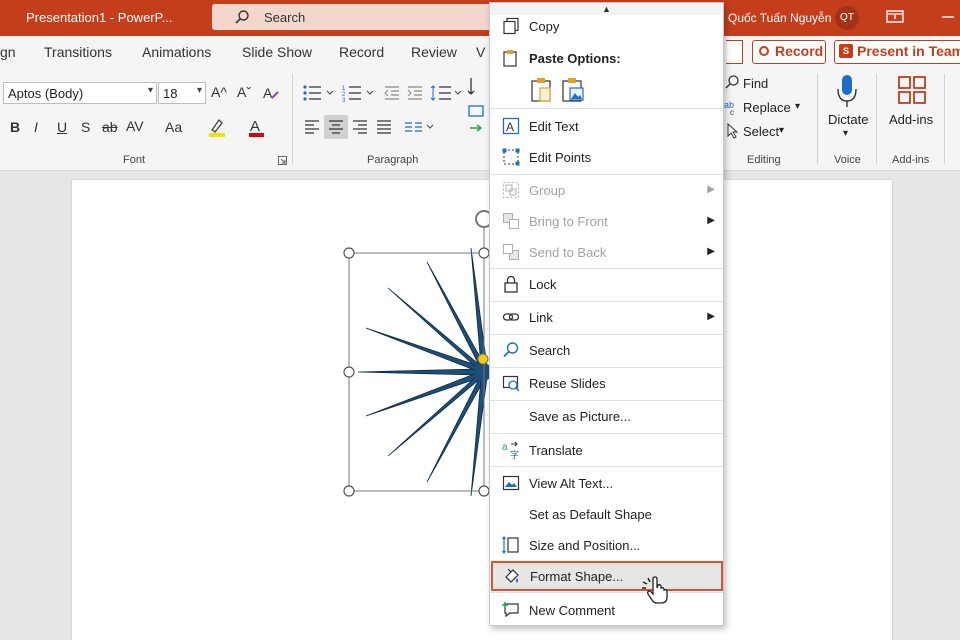 The height and width of the screenshot is (640, 960). What do you see at coordinates (847, 91) in the screenshot?
I see `microphone-icon` at bounding box center [847, 91].